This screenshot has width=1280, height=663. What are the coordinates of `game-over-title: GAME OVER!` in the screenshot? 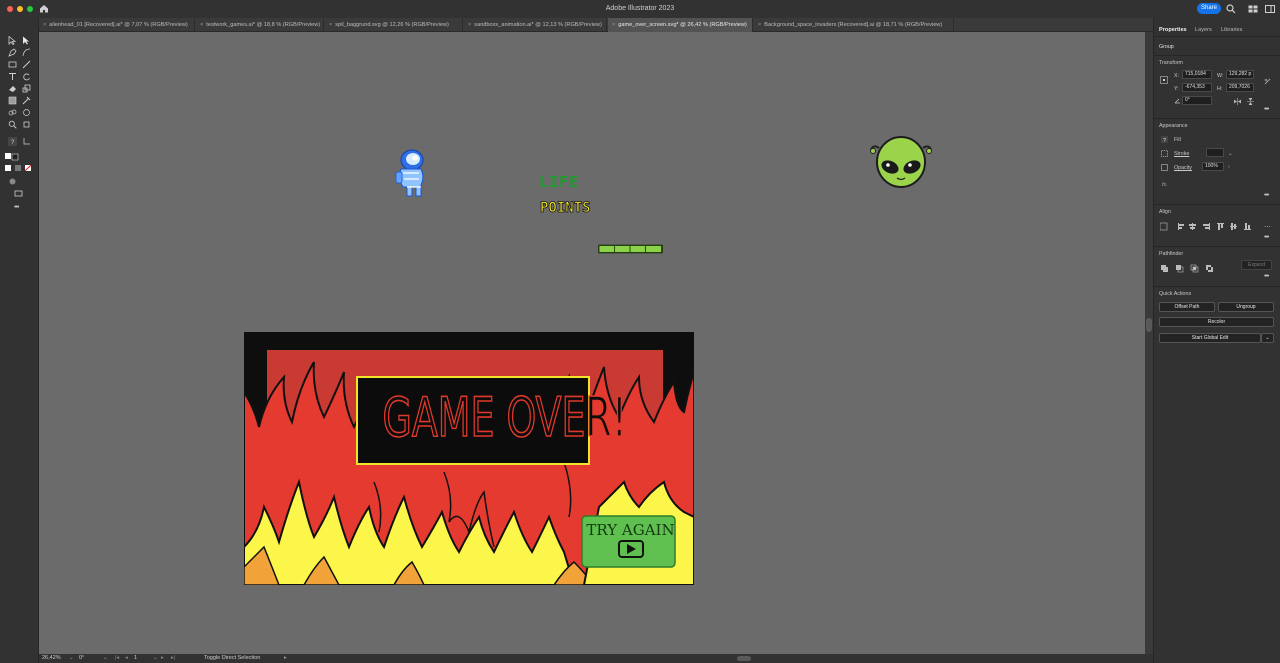 It's located at (505, 417).